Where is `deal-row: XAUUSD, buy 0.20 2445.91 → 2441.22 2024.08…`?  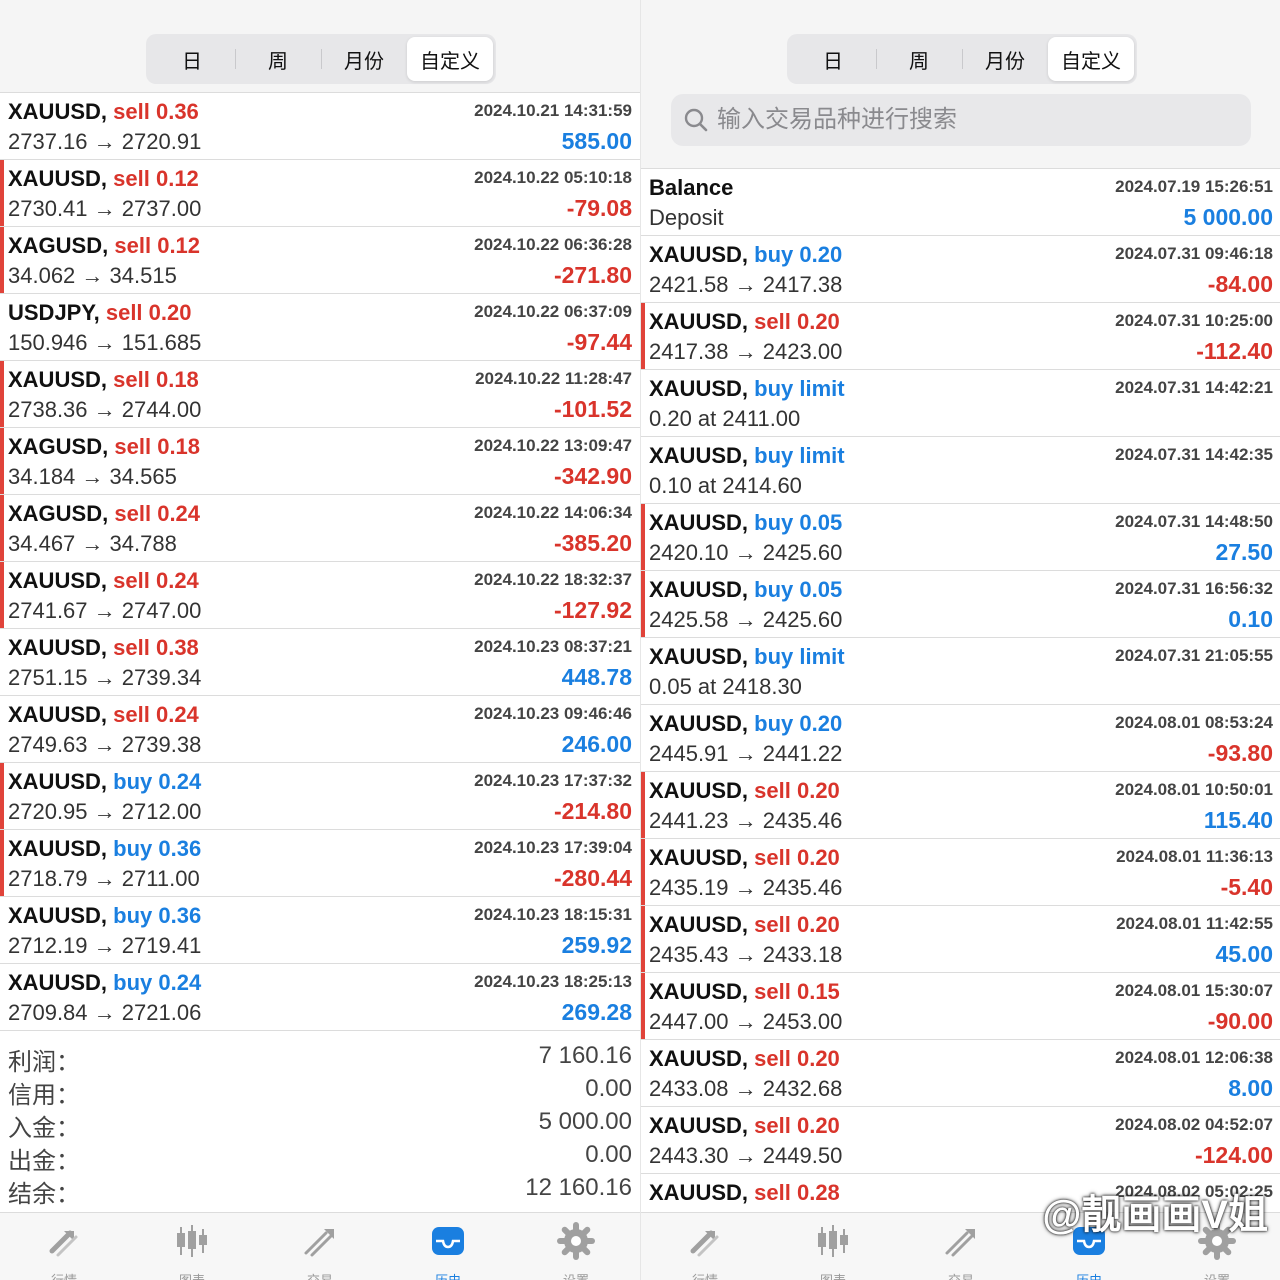
deal-row: XAUUSD, buy 0.20 2445.91 → 2441.22 2024.08… is located at coordinates (960, 738).